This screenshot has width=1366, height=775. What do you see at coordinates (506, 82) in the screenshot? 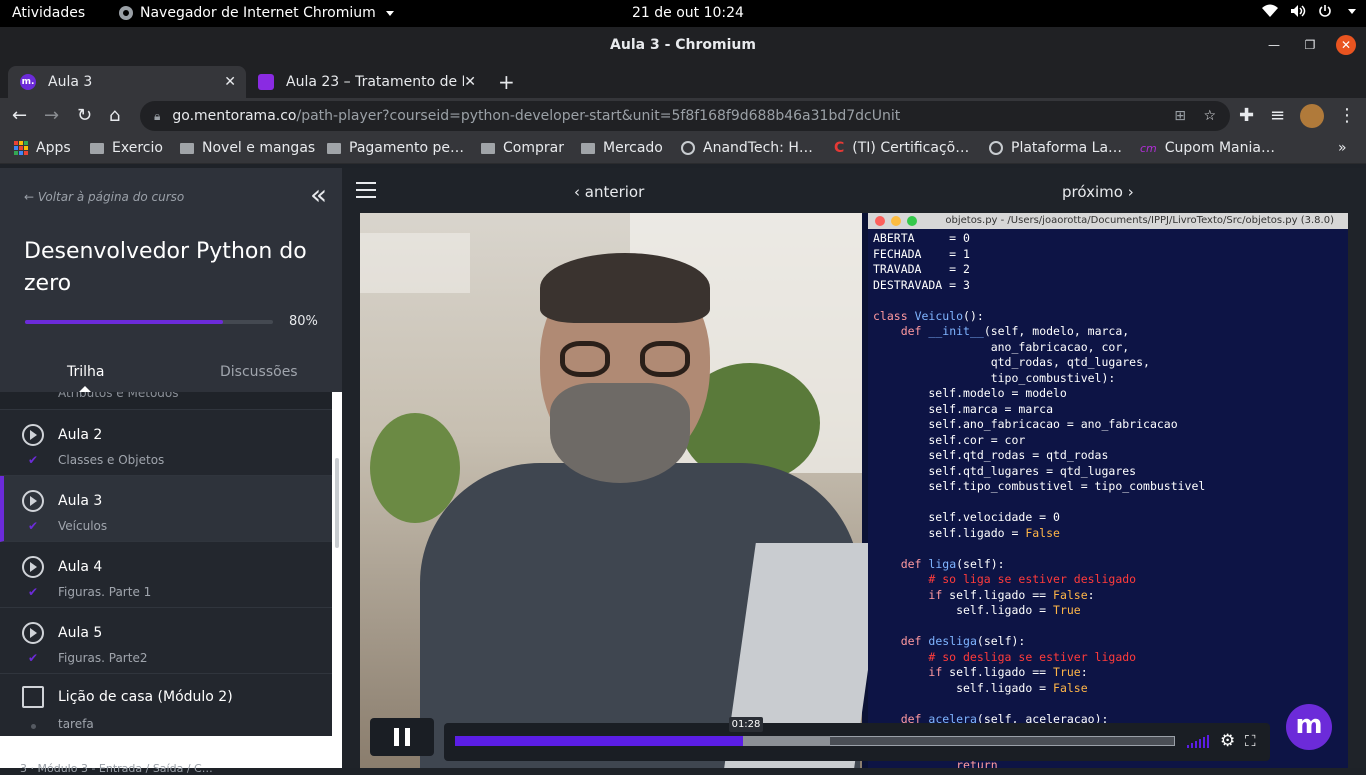
I see `new-tab-button: +` at bounding box center [506, 82].